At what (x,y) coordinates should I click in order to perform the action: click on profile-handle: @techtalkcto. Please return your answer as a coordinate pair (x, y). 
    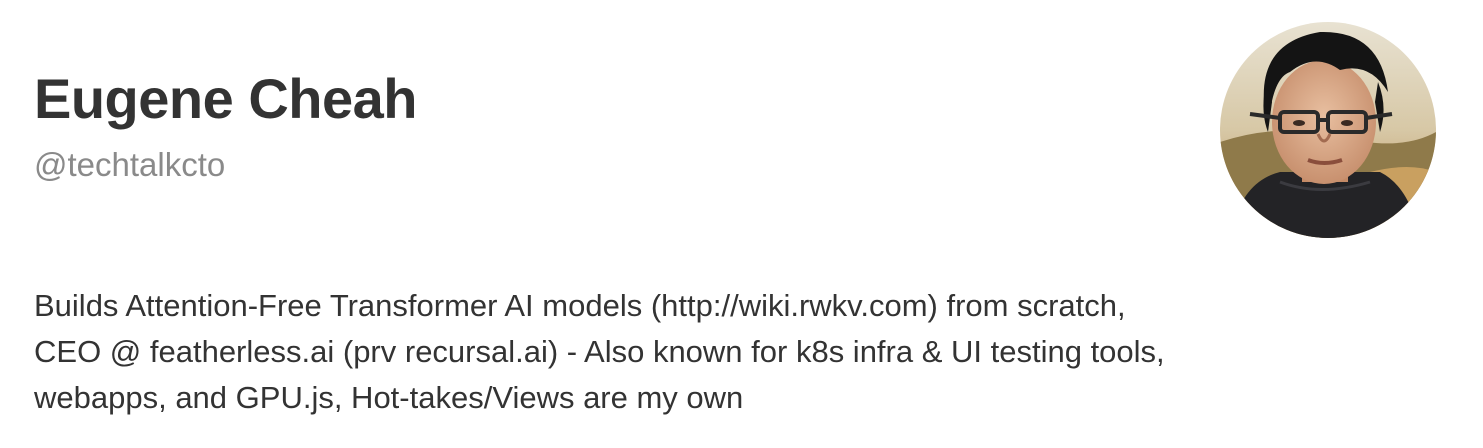
    Looking at the image, I should click on (129, 165).